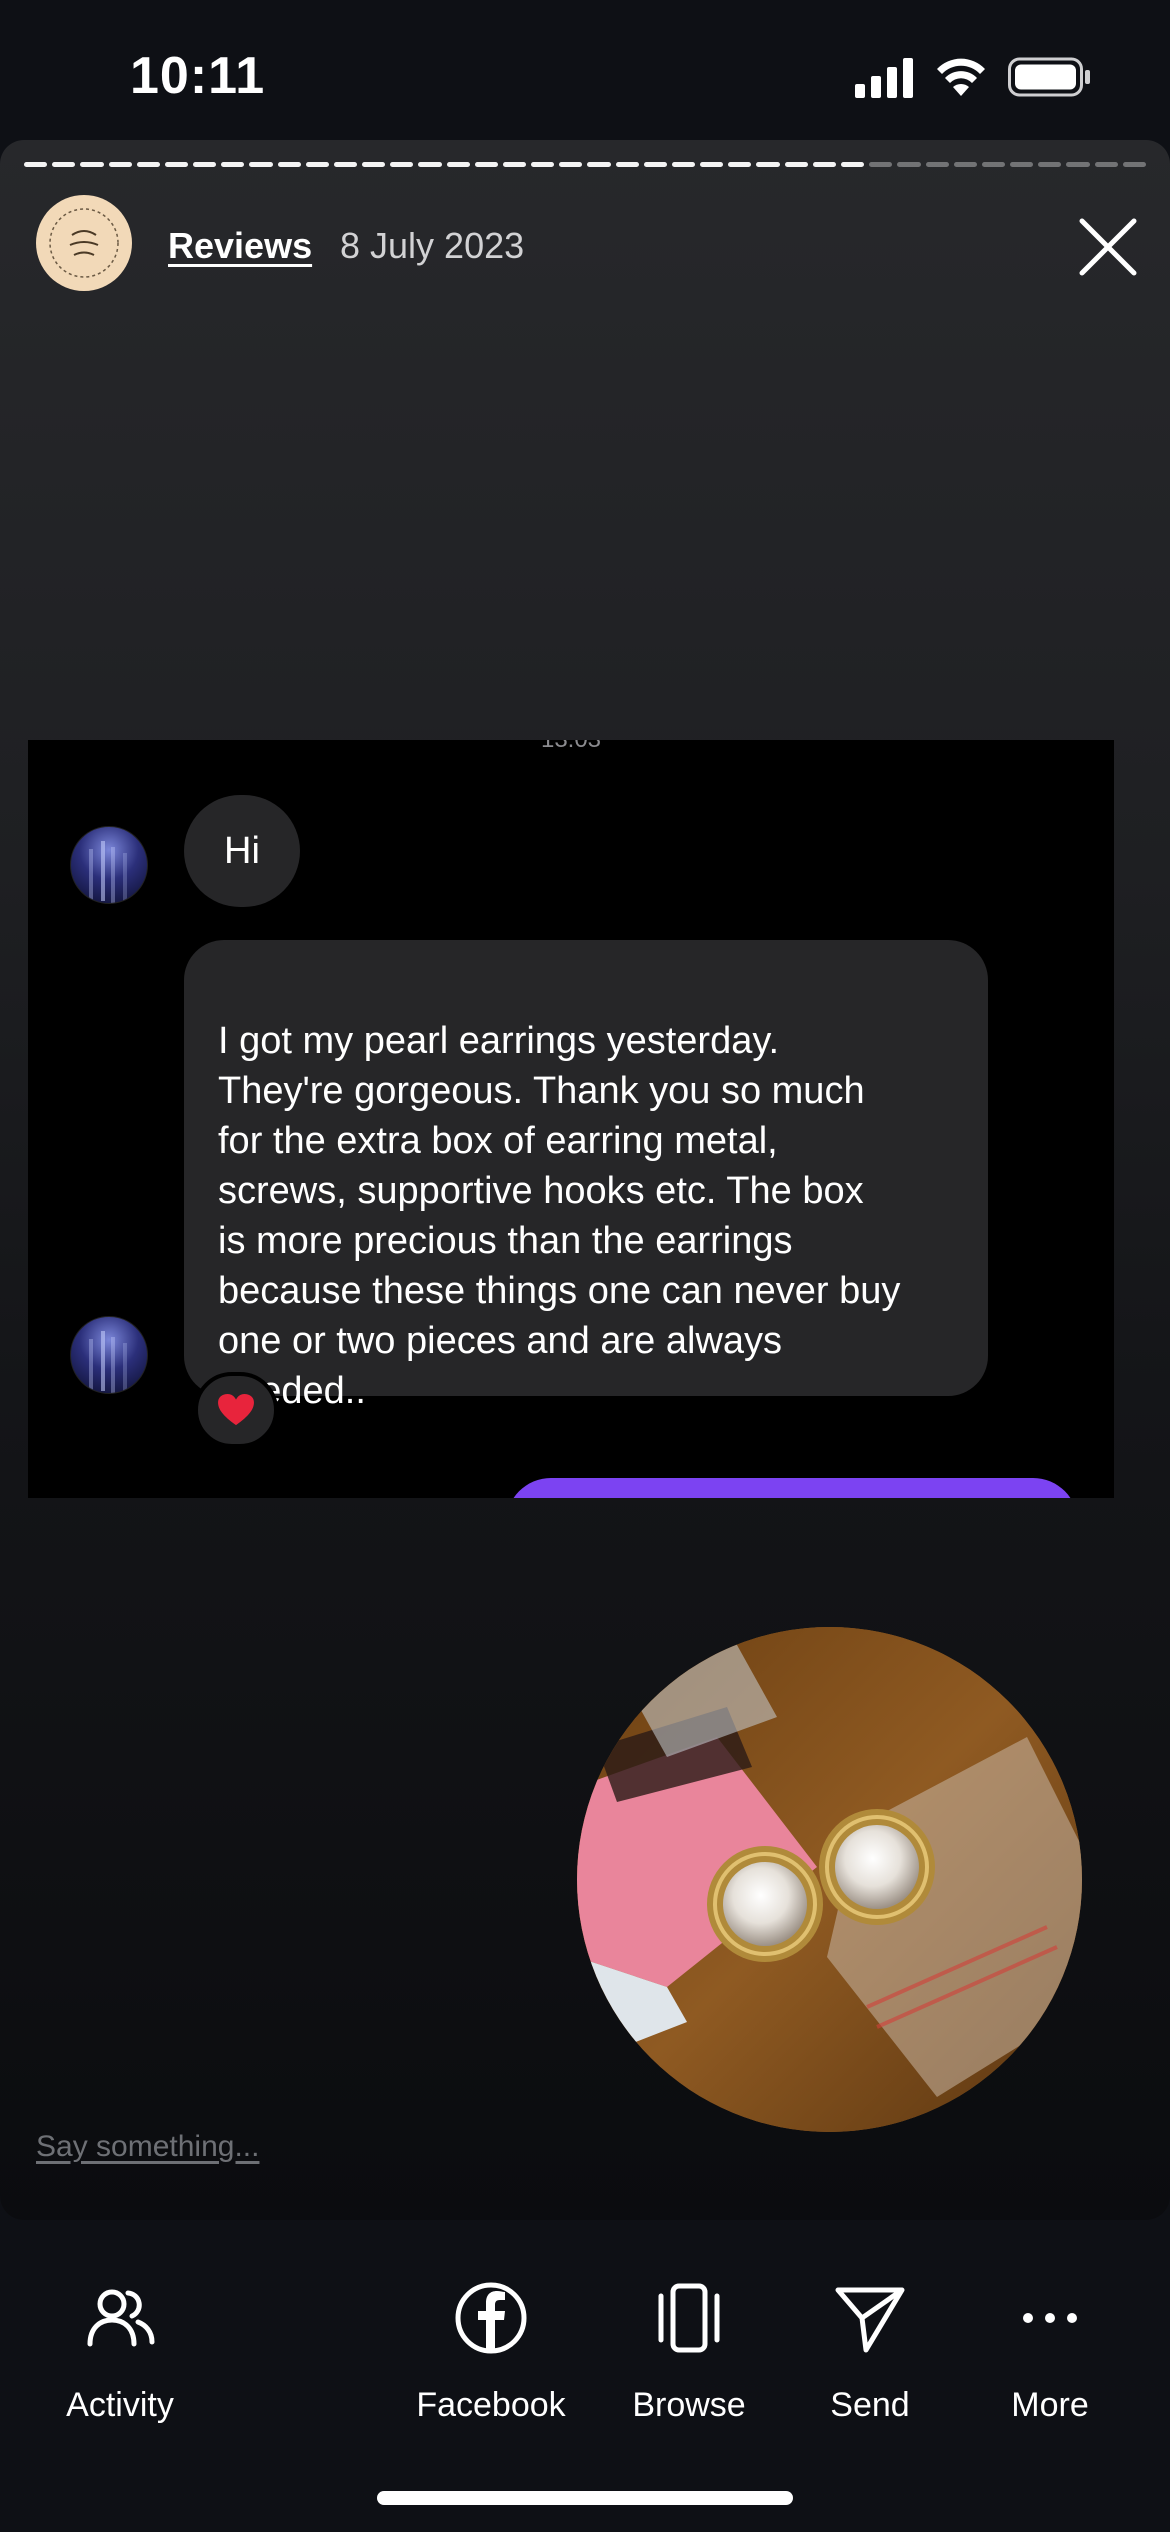 The image size is (1170, 2532). Describe the element at coordinates (1108, 247) in the screenshot. I see `close-icon` at that location.